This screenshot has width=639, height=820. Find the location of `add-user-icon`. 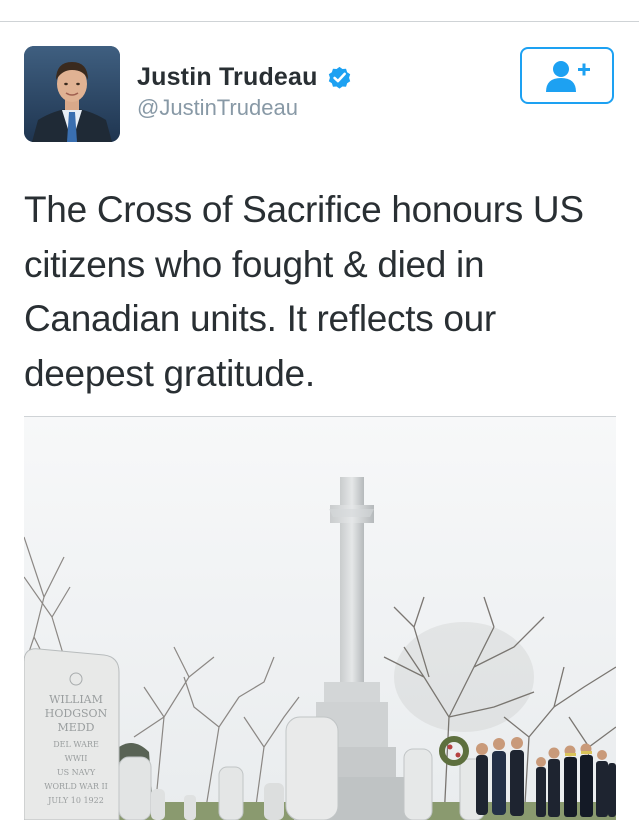

add-user-icon is located at coordinates (568, 76).